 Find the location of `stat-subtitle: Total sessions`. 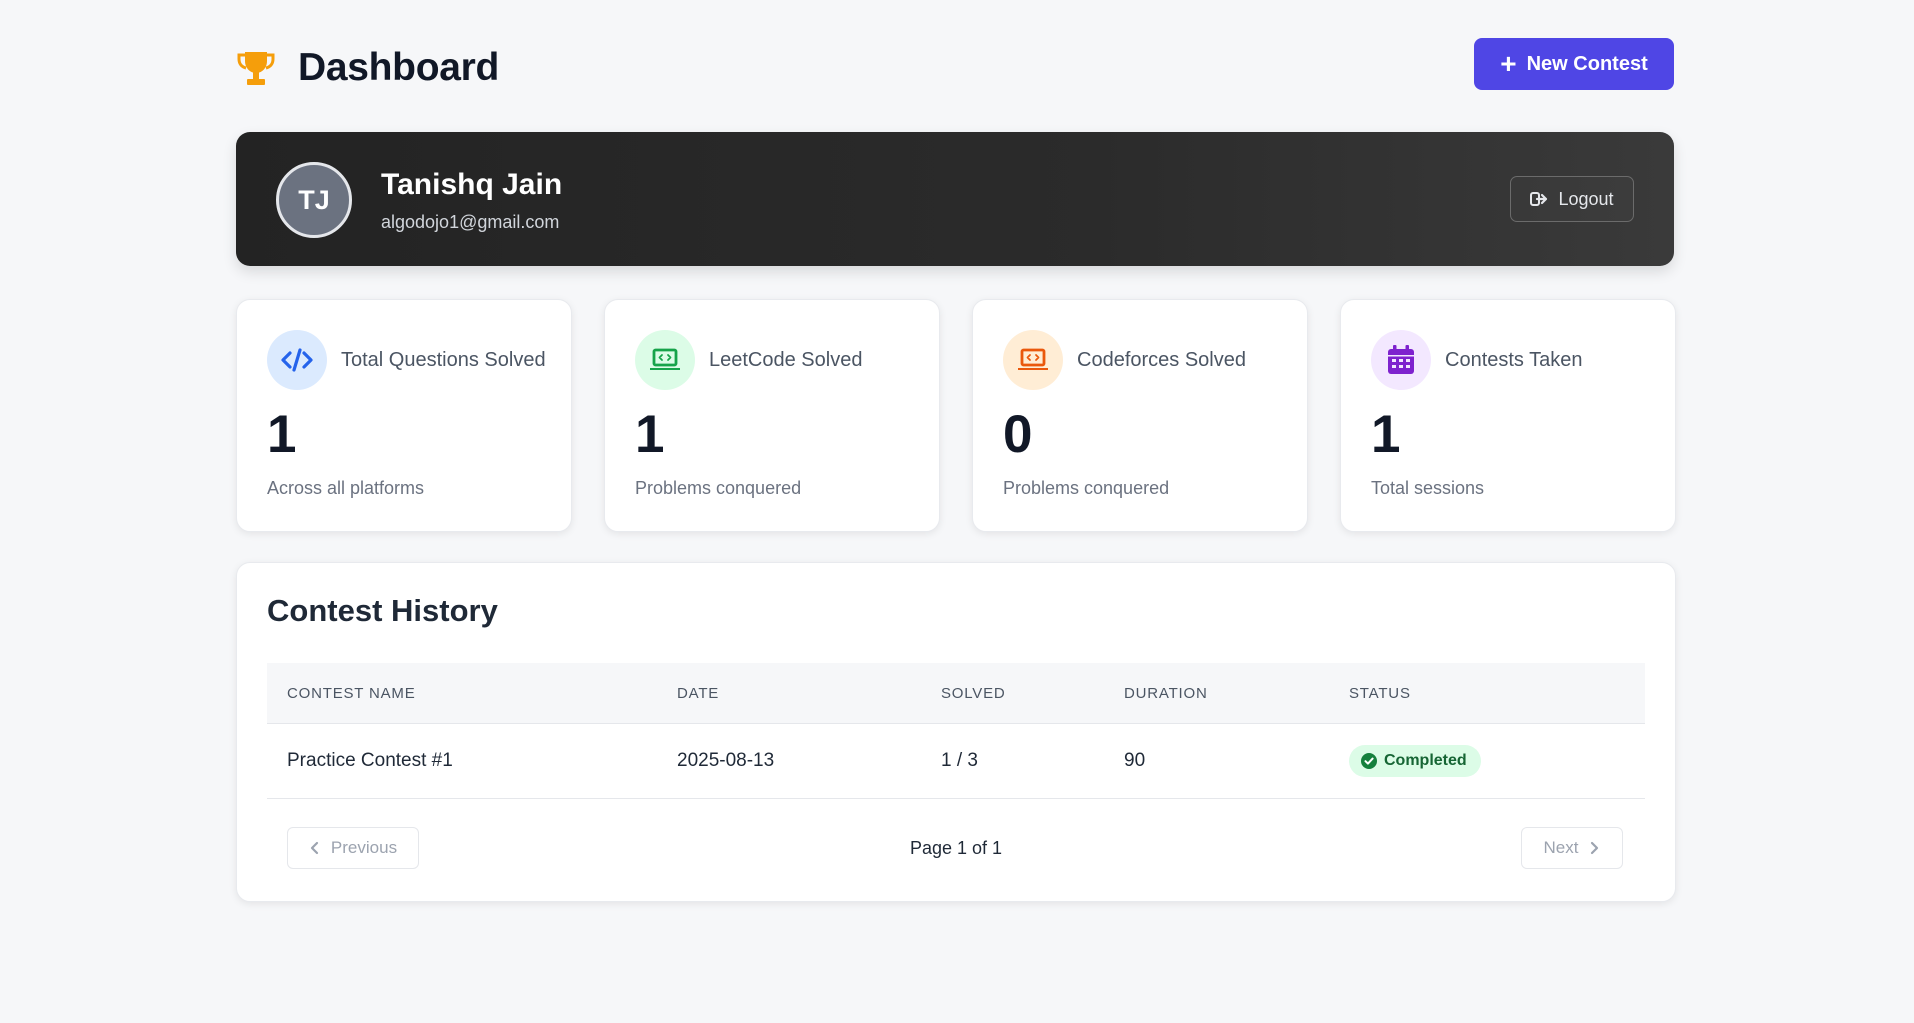

stat-subtitle: Total sessions is located at coordinates (1428, 488).